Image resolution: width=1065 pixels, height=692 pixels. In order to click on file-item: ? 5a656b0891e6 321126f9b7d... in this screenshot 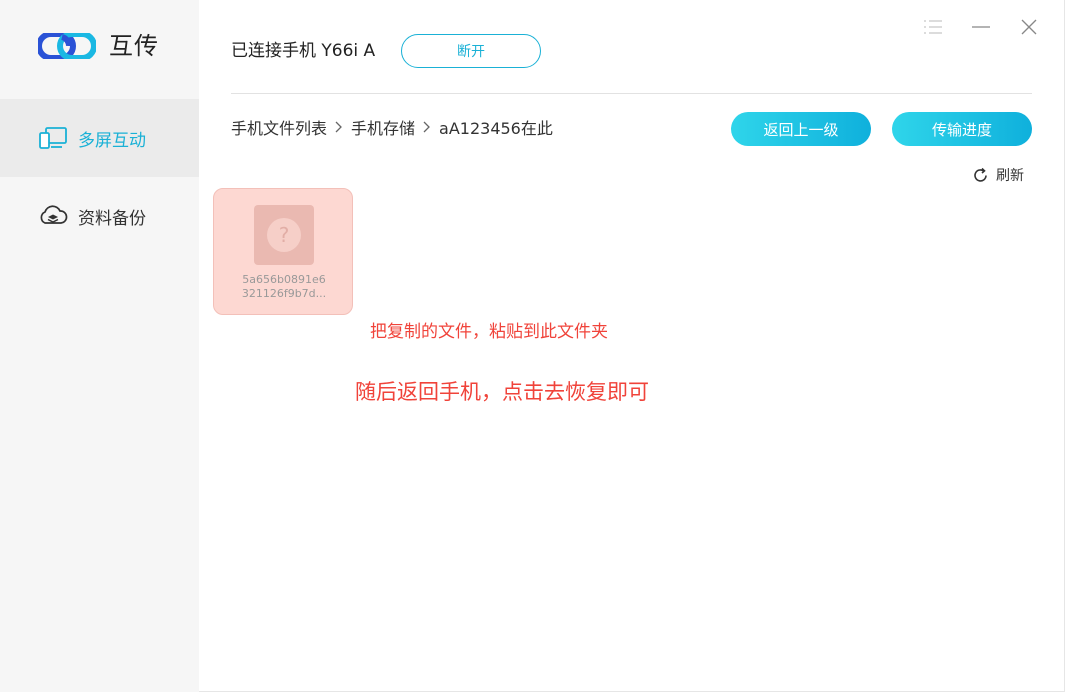, I will do `click(283, 251)`.